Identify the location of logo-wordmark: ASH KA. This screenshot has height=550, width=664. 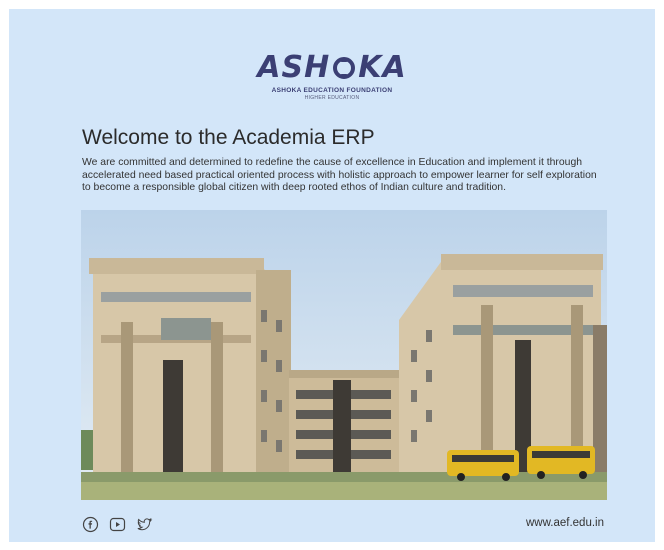
(331, 68).